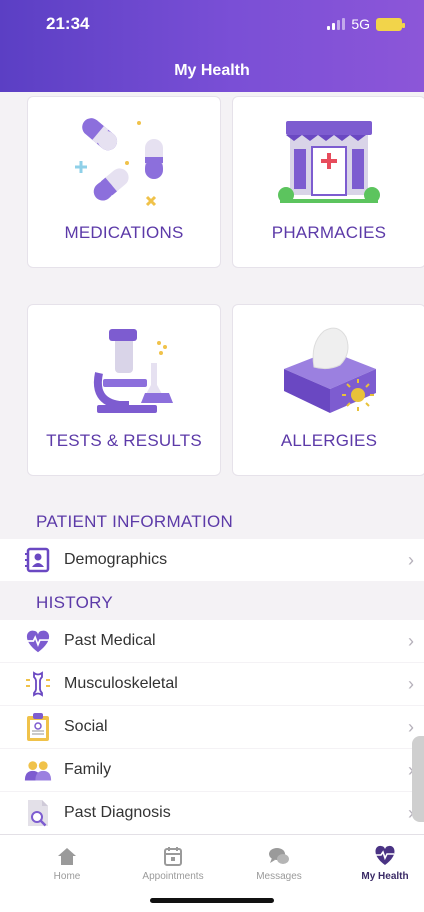  I want to click on tab-home: Home, so click(67, 863).